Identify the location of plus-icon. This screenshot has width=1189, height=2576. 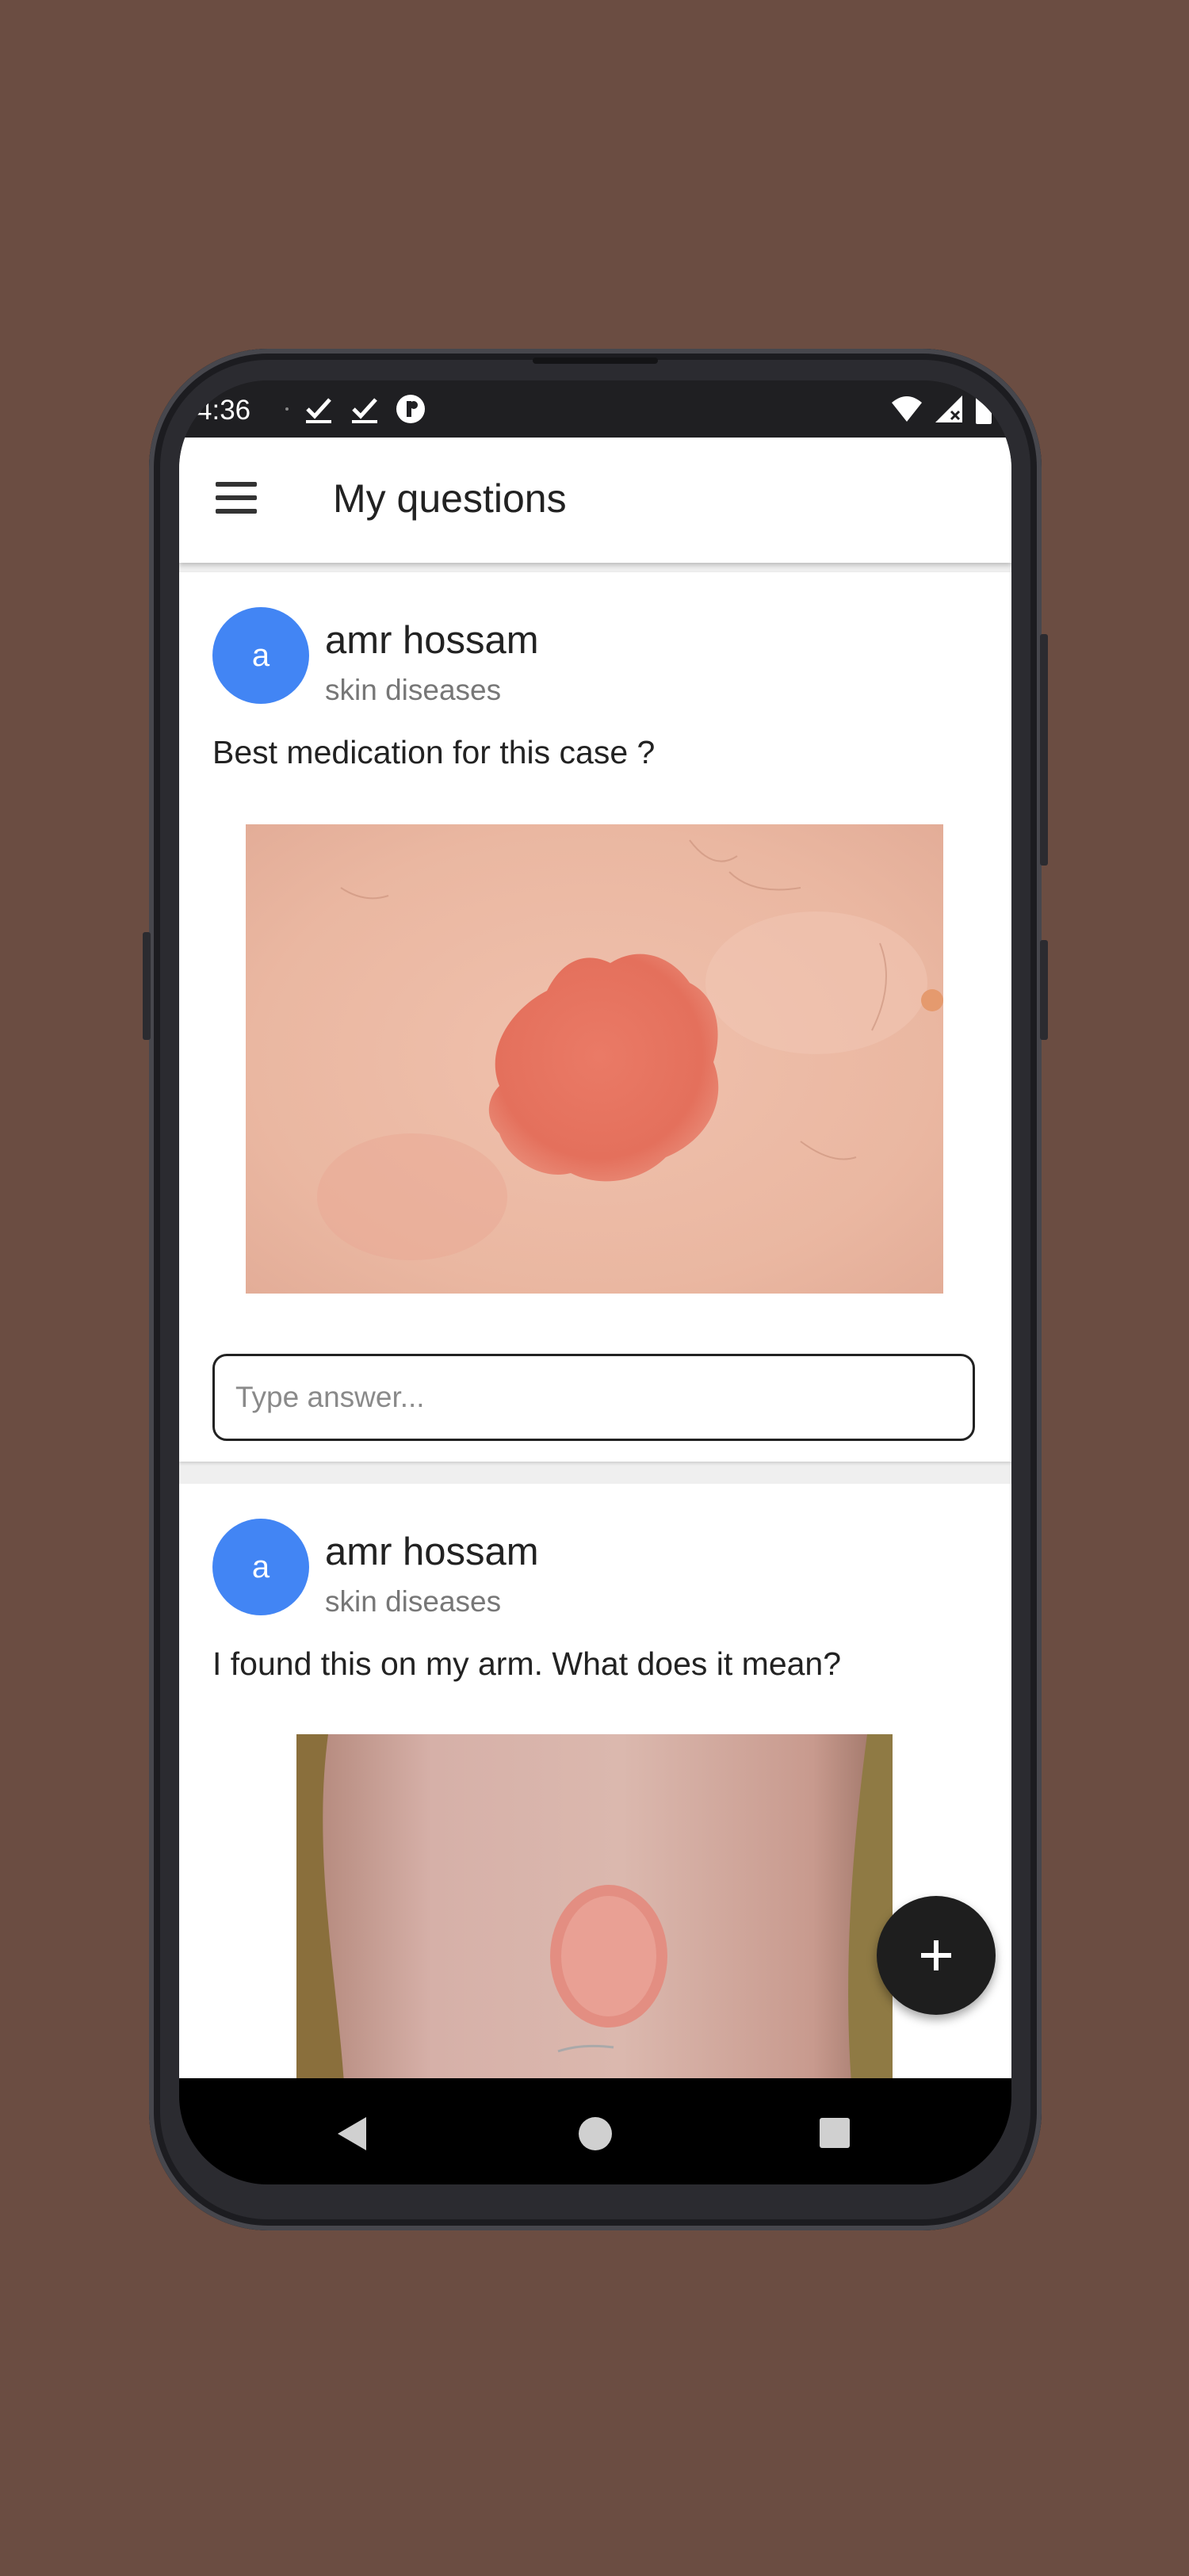
(936, 1955).